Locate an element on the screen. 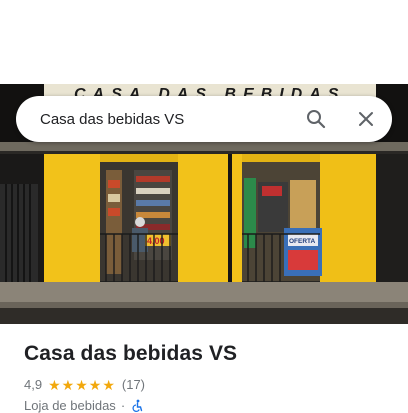 The width and height of the screenshot is (408, 413). close-icon is located at coordinates (366, 119).